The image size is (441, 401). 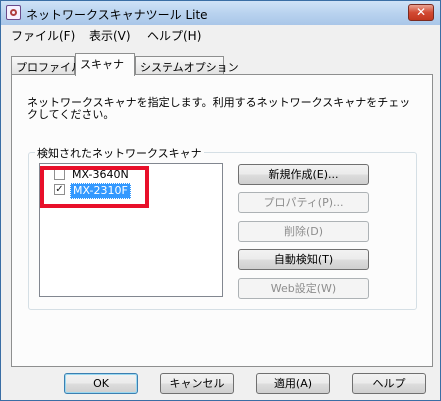 I want to click on menu-file: ファイル(F), so click(x=43, y=35).